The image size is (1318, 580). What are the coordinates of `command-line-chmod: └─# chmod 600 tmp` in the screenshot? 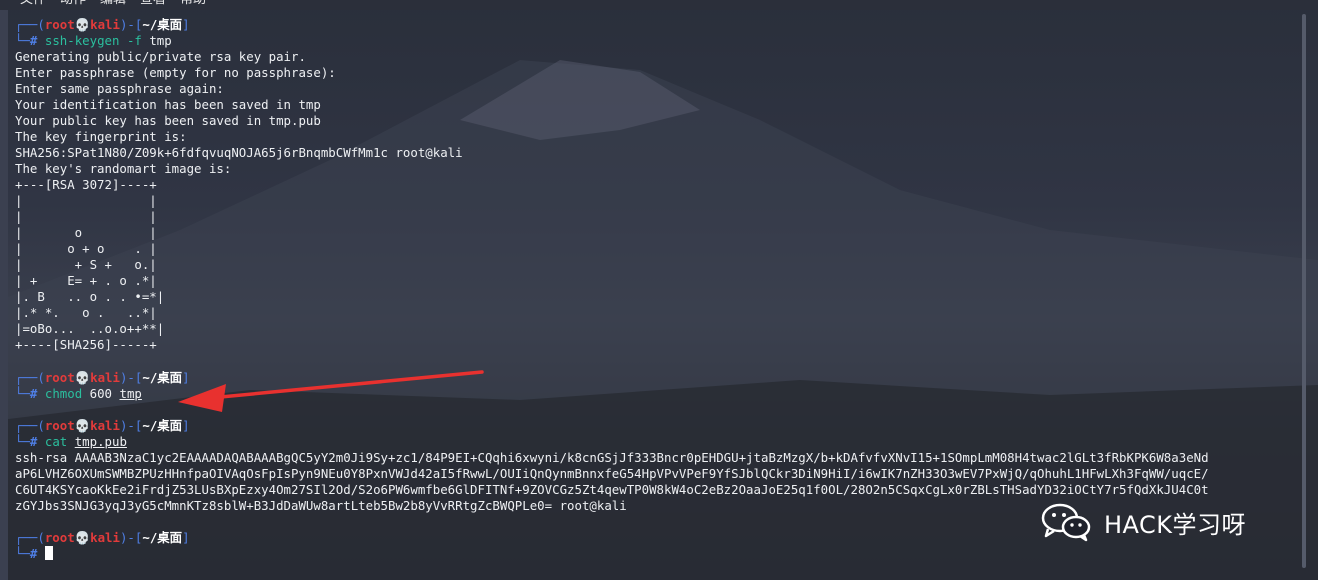 It's located at (78, 393).